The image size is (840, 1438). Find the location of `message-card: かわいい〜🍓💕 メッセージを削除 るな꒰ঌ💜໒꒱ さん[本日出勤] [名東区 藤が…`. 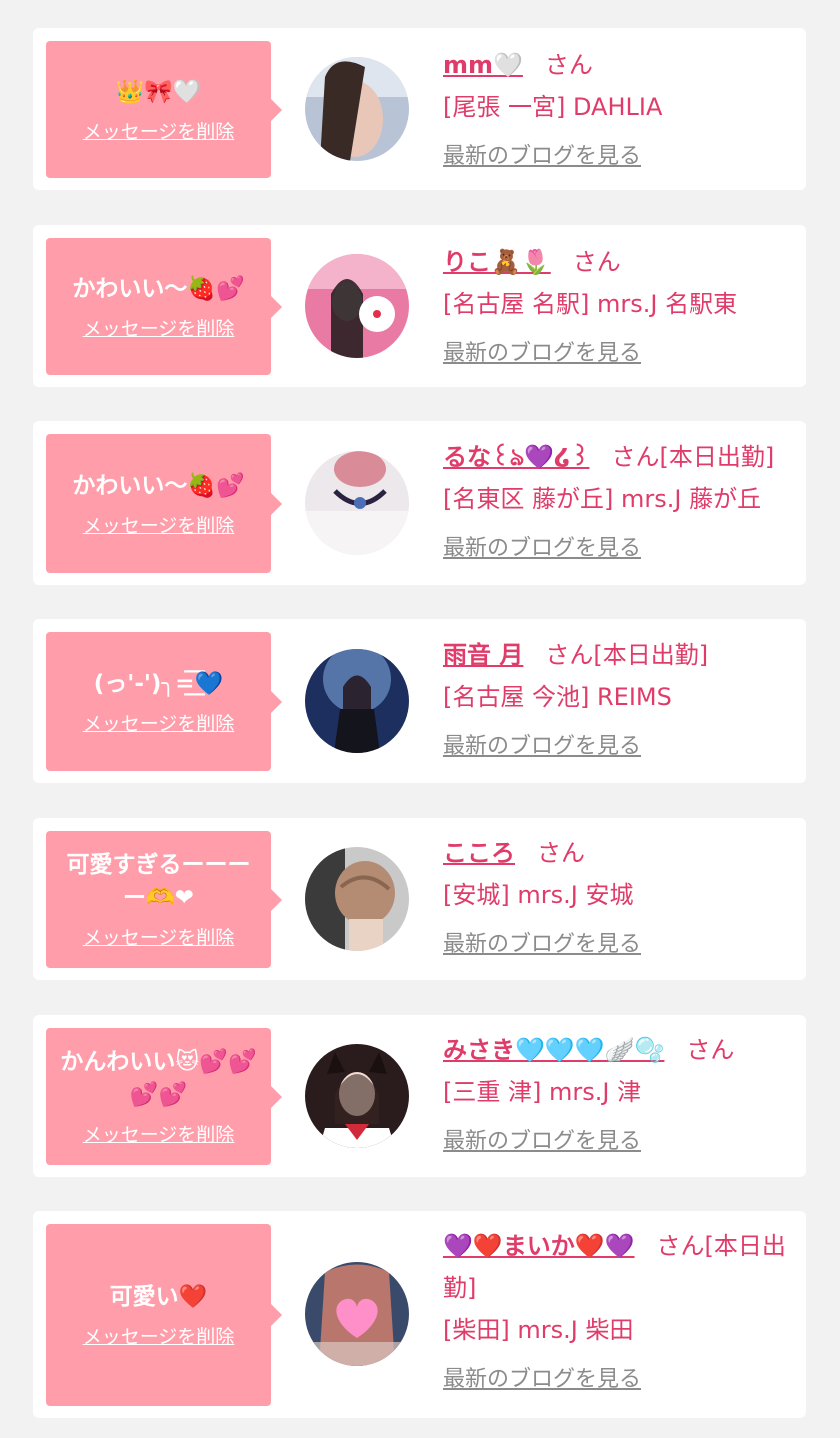

message-card: かわいい〜🍓💕 メッセージを削除 るな꒰ঌ💜໒꒱ さん[本日出勤] [名東区 藤が… is located at coordinates (419, 503).